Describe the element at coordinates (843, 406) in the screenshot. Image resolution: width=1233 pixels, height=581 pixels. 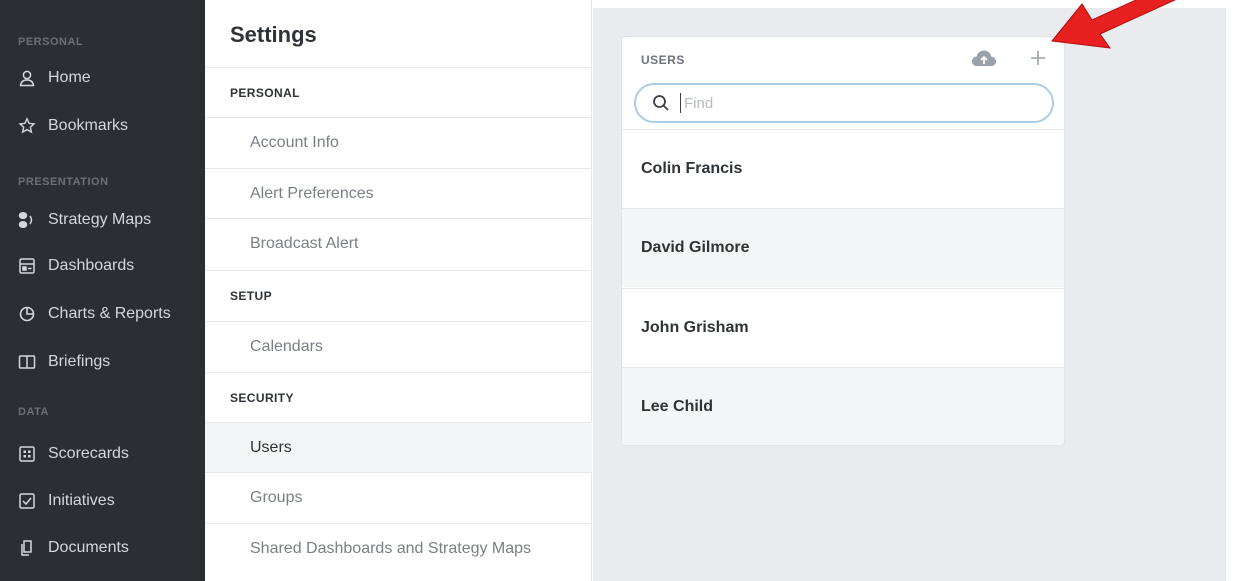
I see `user-row-lee-child: Lee Child` at that location.